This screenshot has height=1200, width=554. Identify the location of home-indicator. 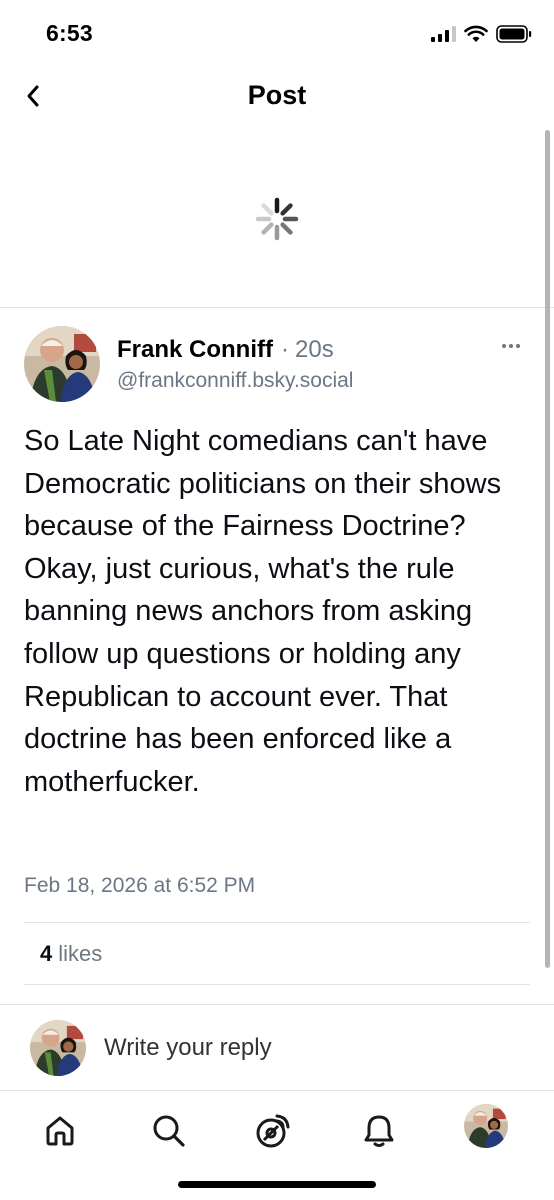
(277, 1184).